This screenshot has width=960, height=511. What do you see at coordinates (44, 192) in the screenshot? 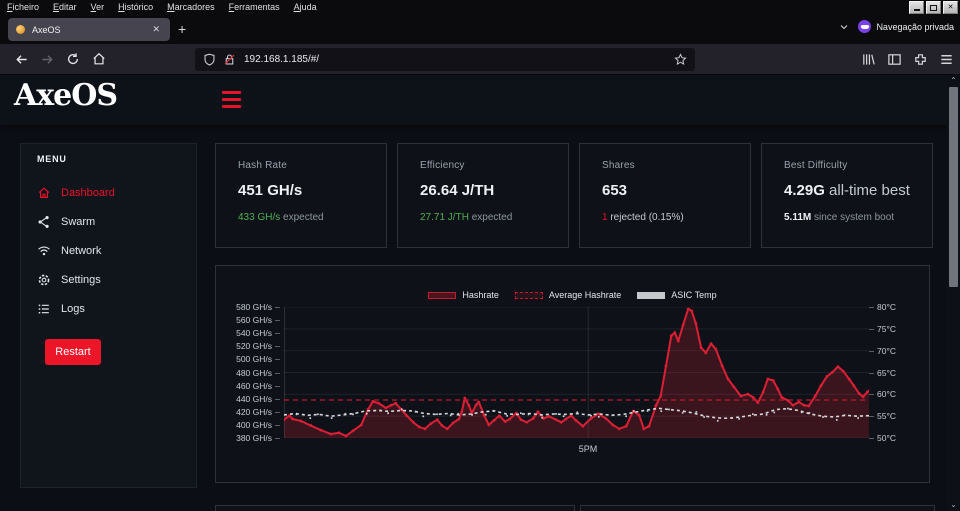
I see `home-icon` at bounding box center [44, 192].